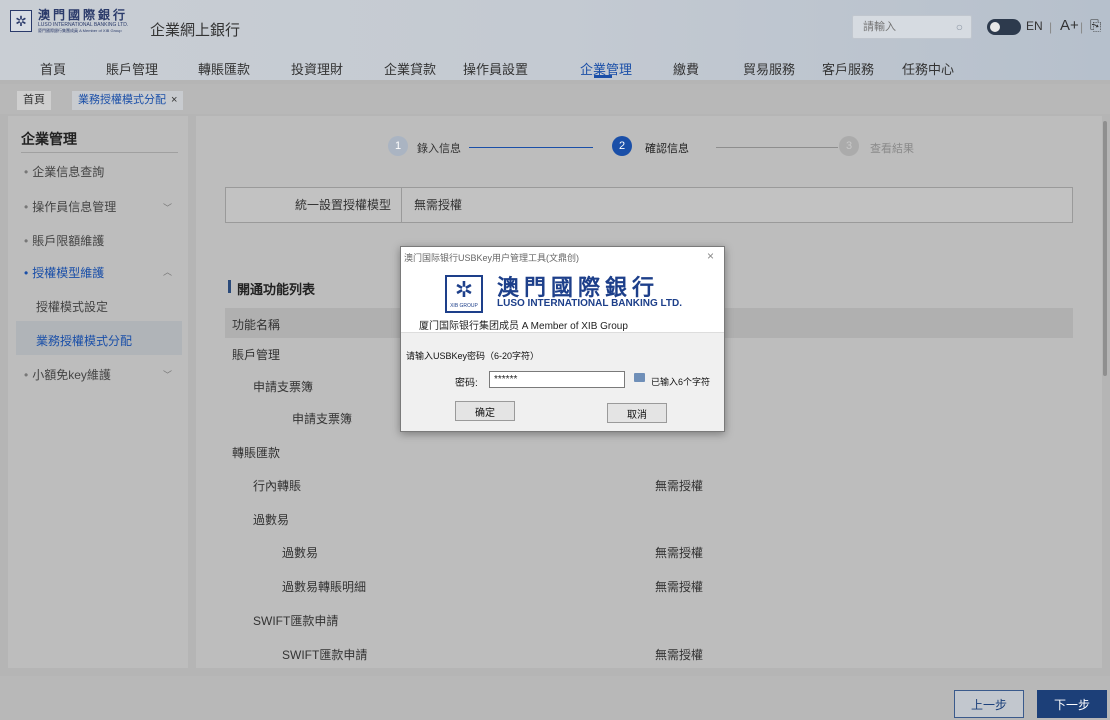  Describe the element at coordinates (68, 273) in the screenshot. I see `sidebar-item-label: 授權模型維護` at that location.